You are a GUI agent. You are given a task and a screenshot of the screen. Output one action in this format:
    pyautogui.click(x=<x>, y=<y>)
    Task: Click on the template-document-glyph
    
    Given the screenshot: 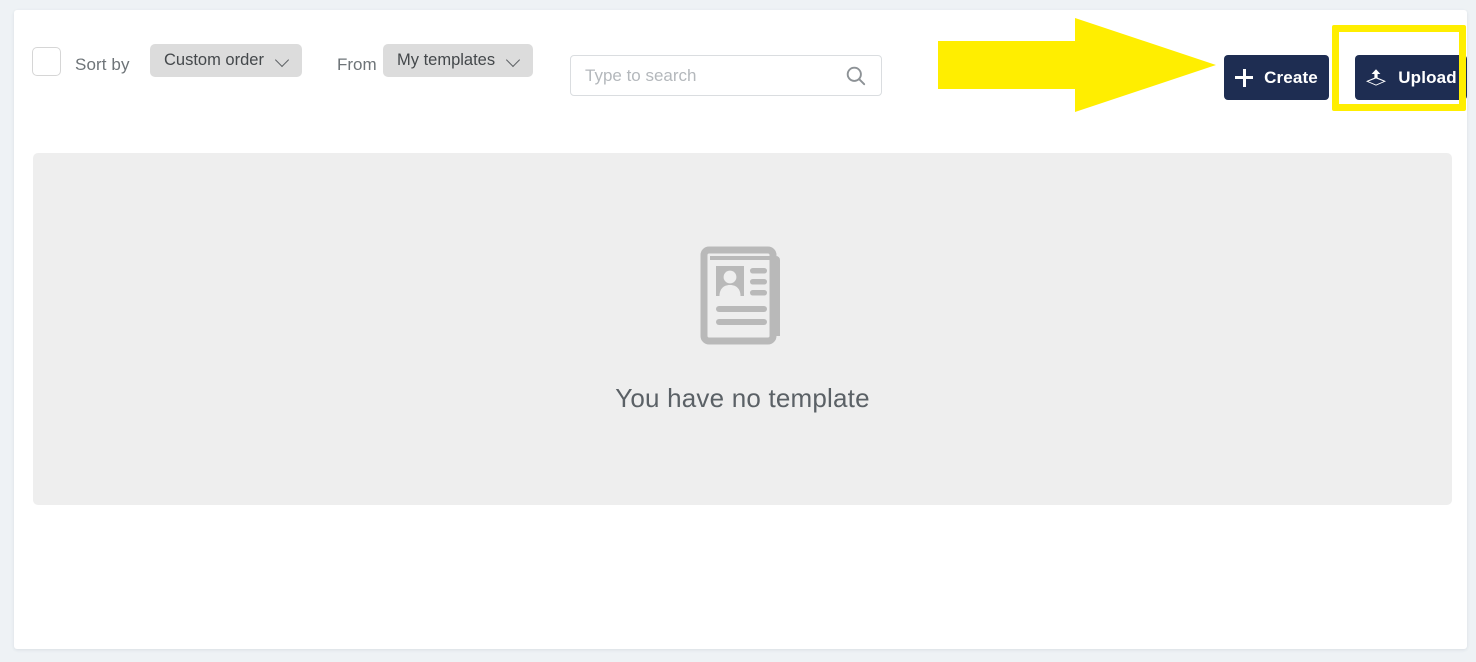 What is the action you would take?
    pyautogui.click(x=740, y=295)
    